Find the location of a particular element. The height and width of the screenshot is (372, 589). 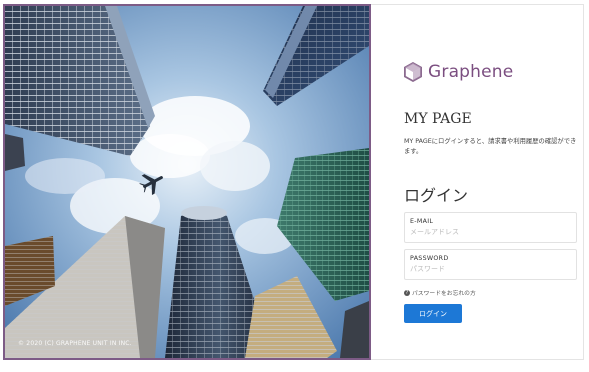

login-heading: ログイン is located at coordinates (436, 195).